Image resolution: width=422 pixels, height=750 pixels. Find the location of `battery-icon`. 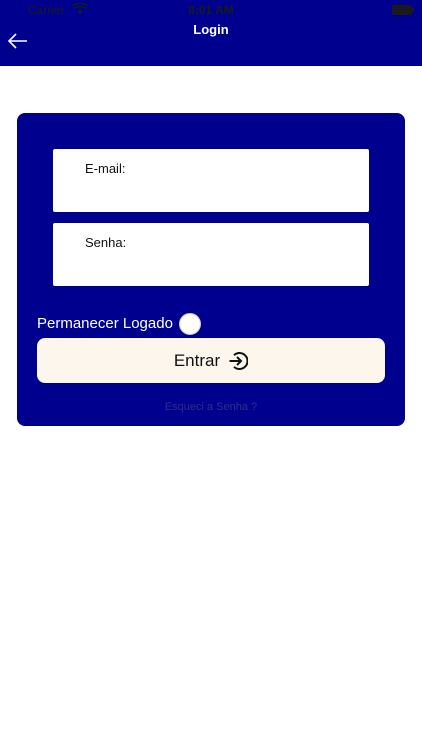

battery-icon is located at coordinates (403, 10).